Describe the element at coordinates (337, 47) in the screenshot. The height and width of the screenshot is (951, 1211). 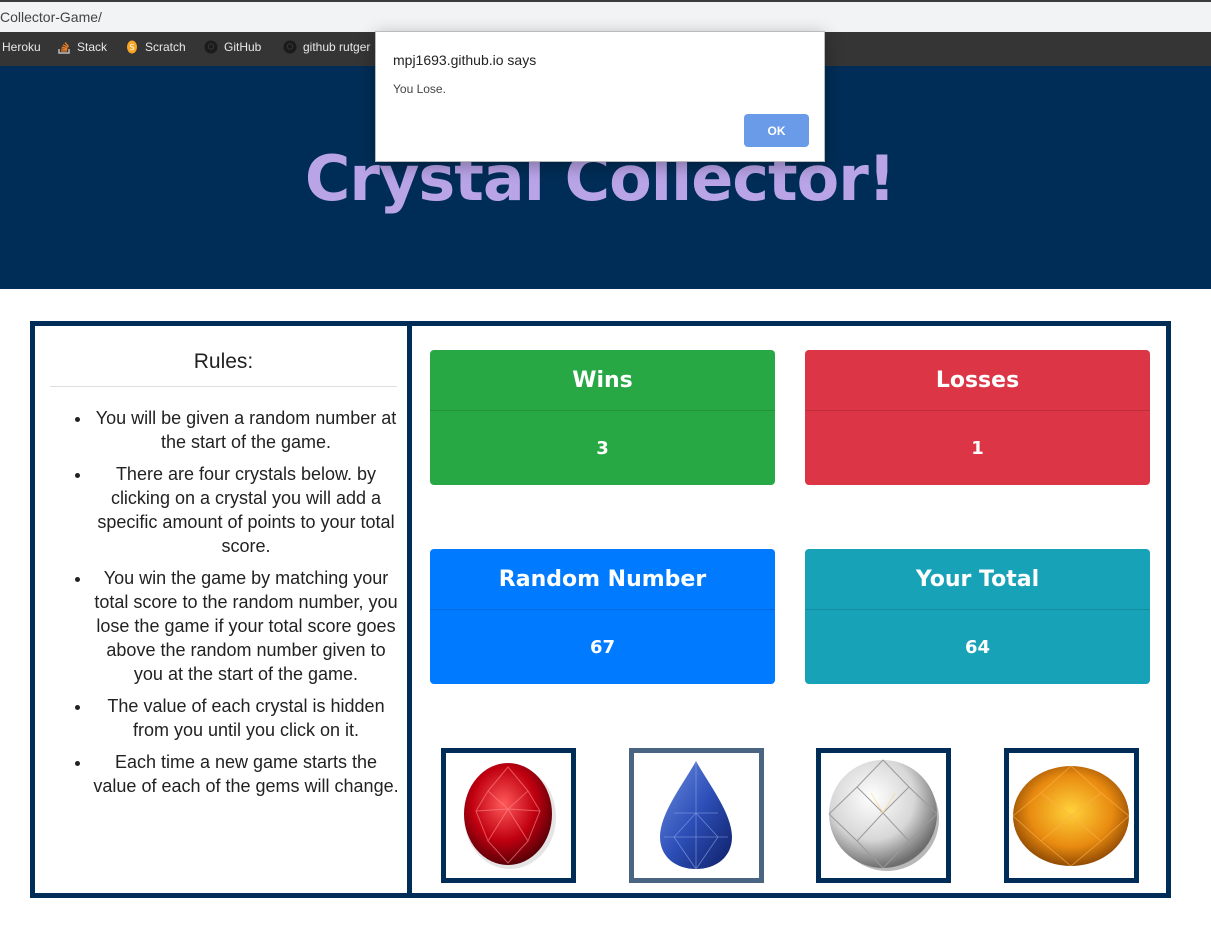
I see `bookmark-label: github rutger` at that location.